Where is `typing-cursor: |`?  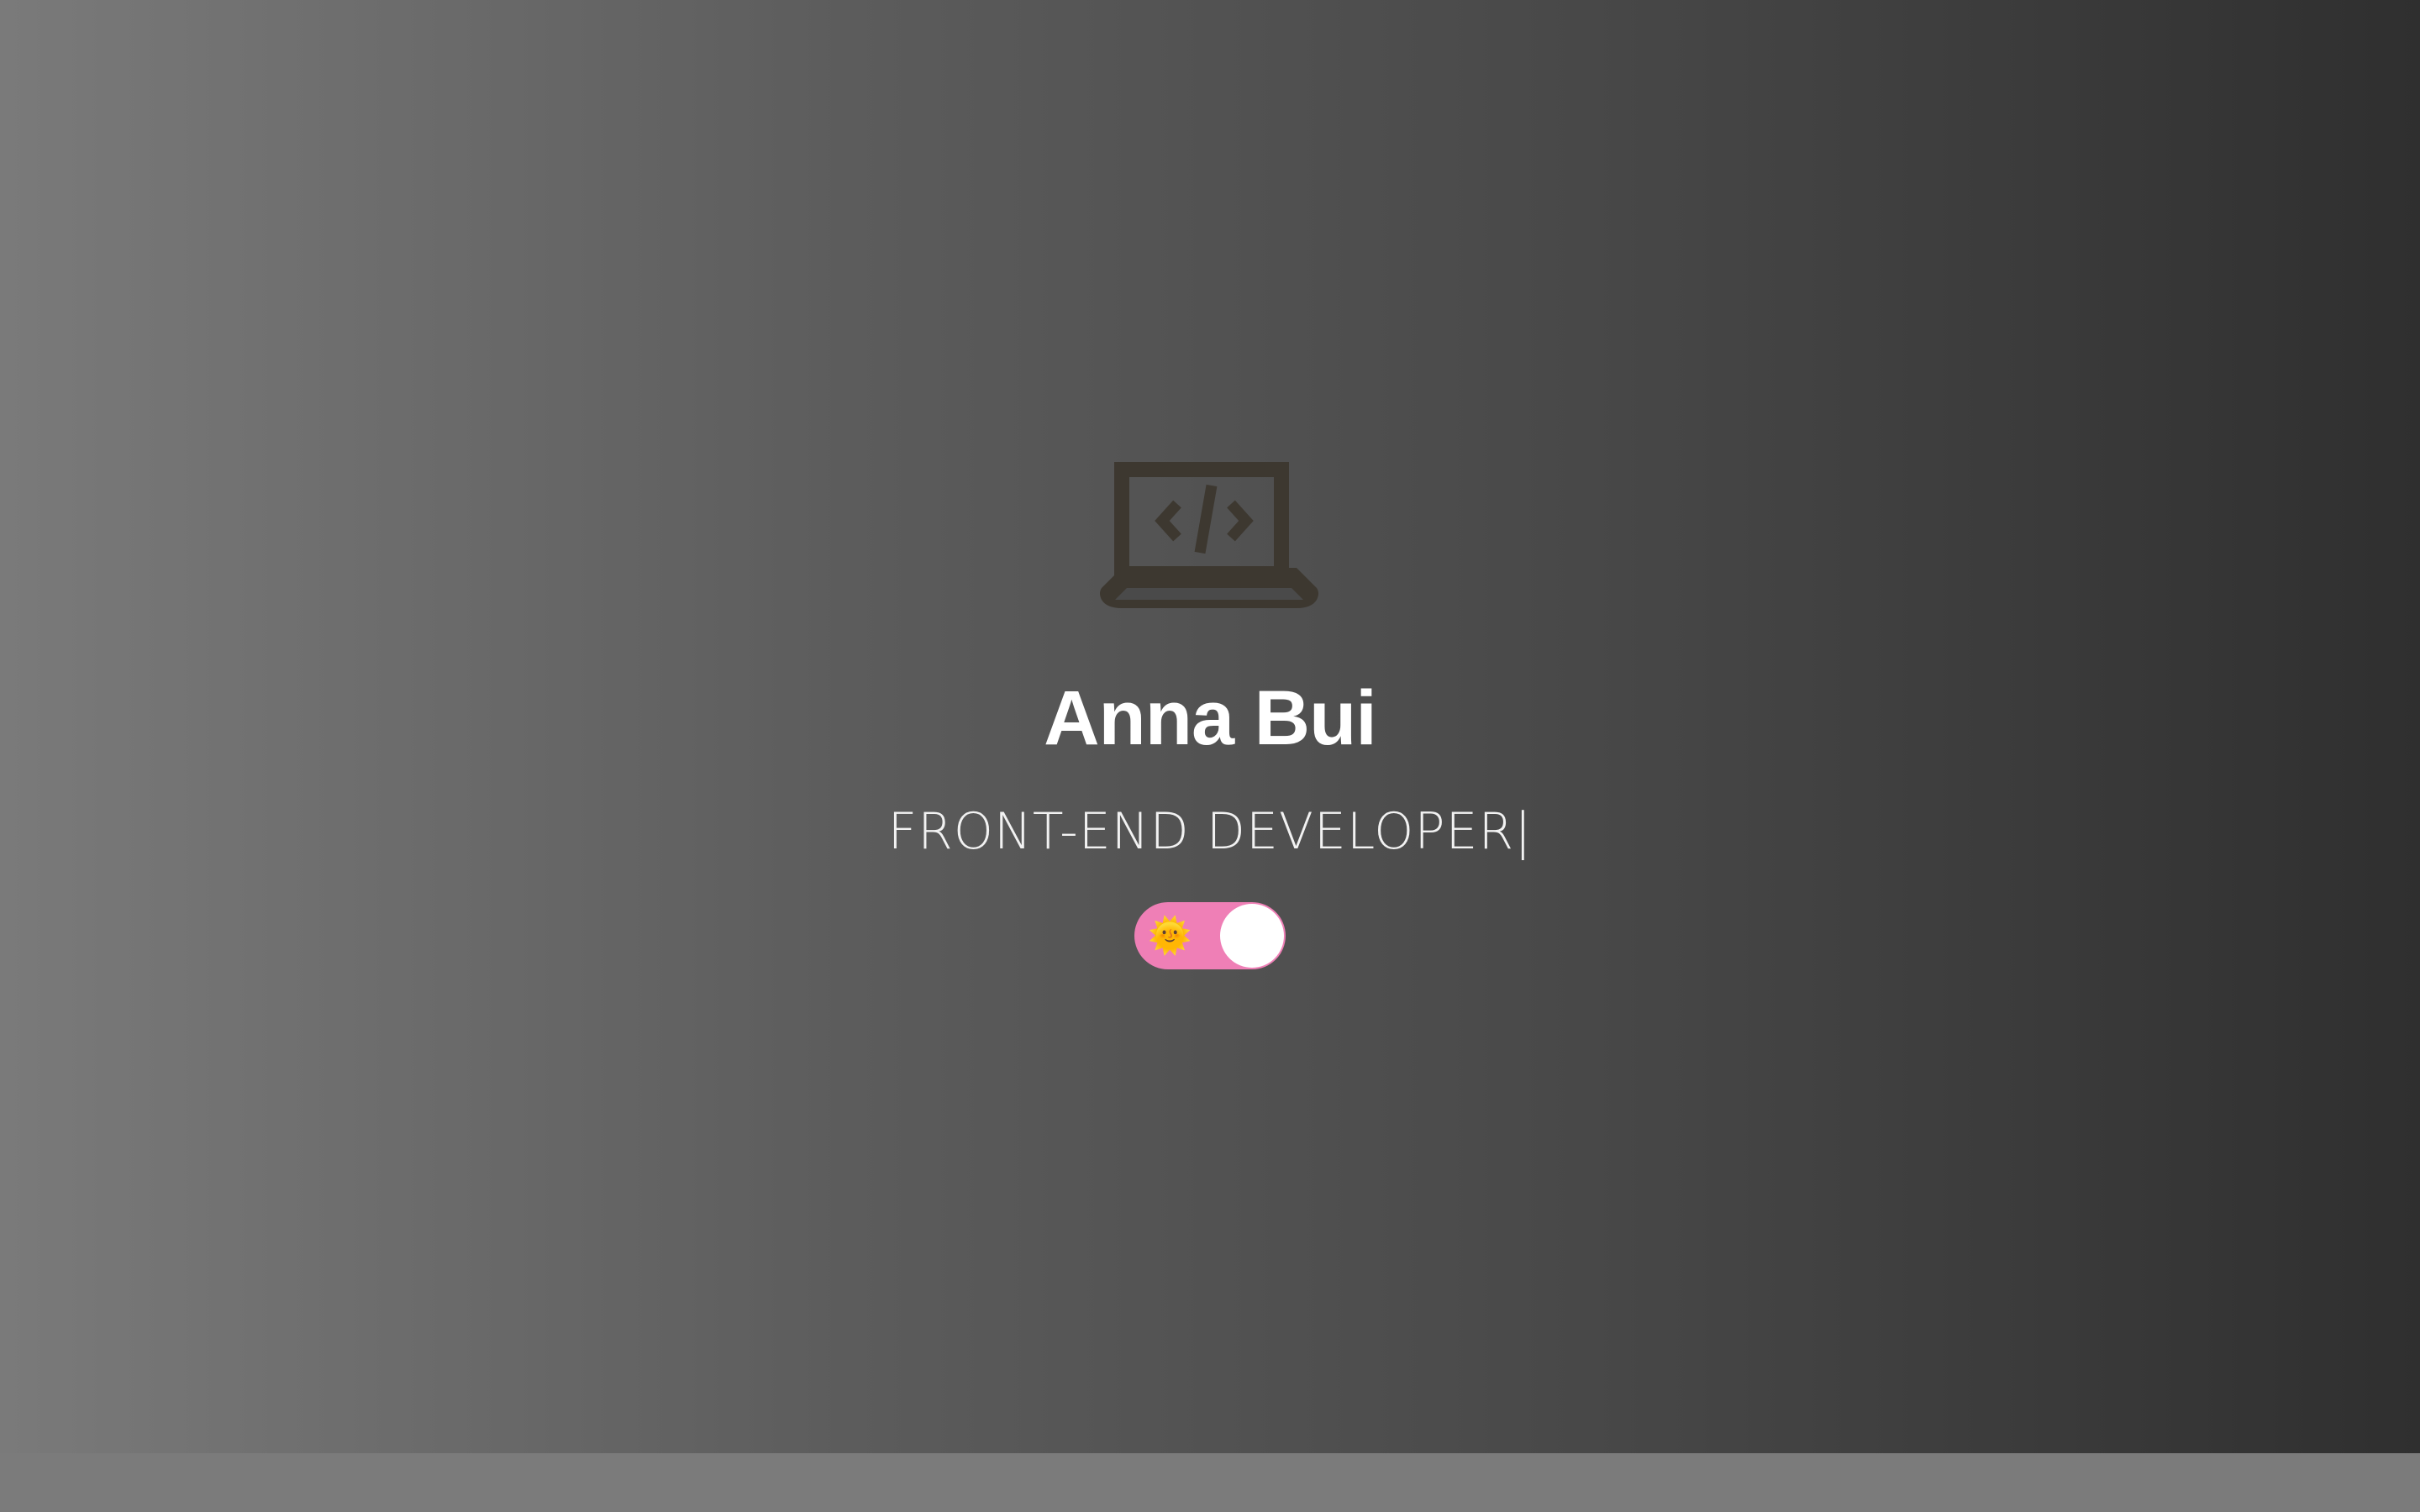
typing-cursor: | is located at coordinates (1524, 831).